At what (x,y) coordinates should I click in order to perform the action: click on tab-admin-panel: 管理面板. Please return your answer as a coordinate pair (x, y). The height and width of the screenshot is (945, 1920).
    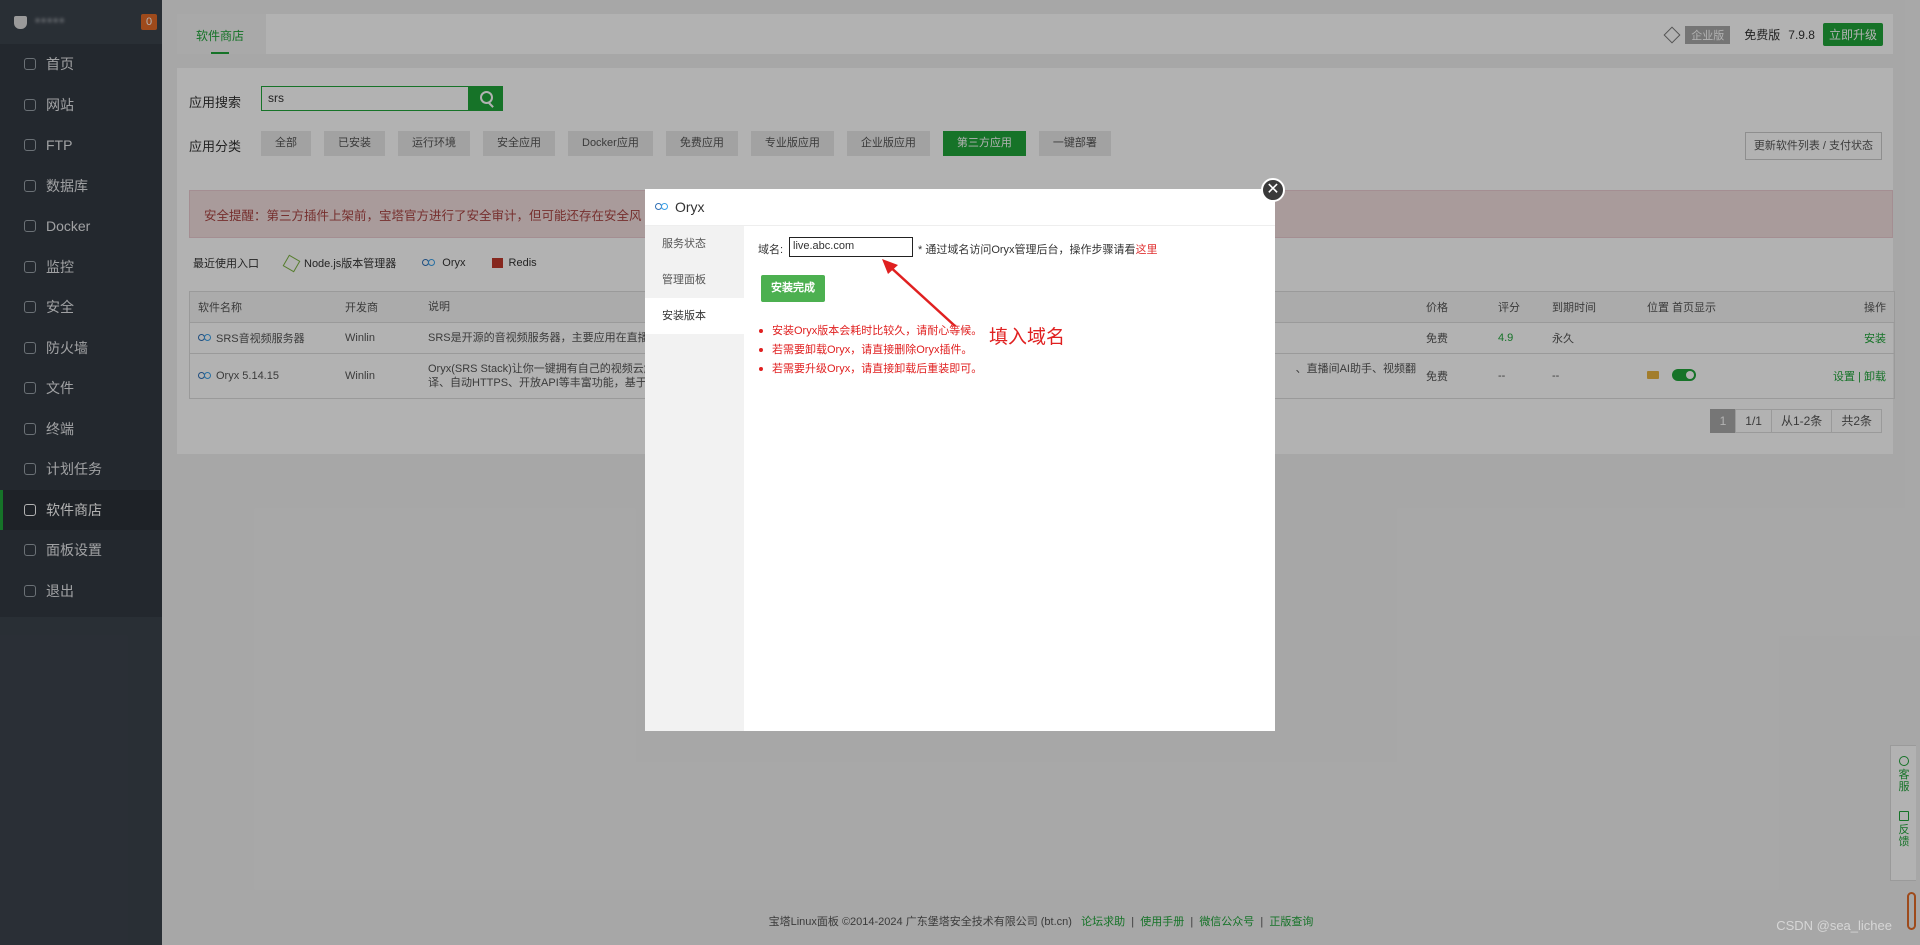
    Looking at the image, I should click on (694, 280).